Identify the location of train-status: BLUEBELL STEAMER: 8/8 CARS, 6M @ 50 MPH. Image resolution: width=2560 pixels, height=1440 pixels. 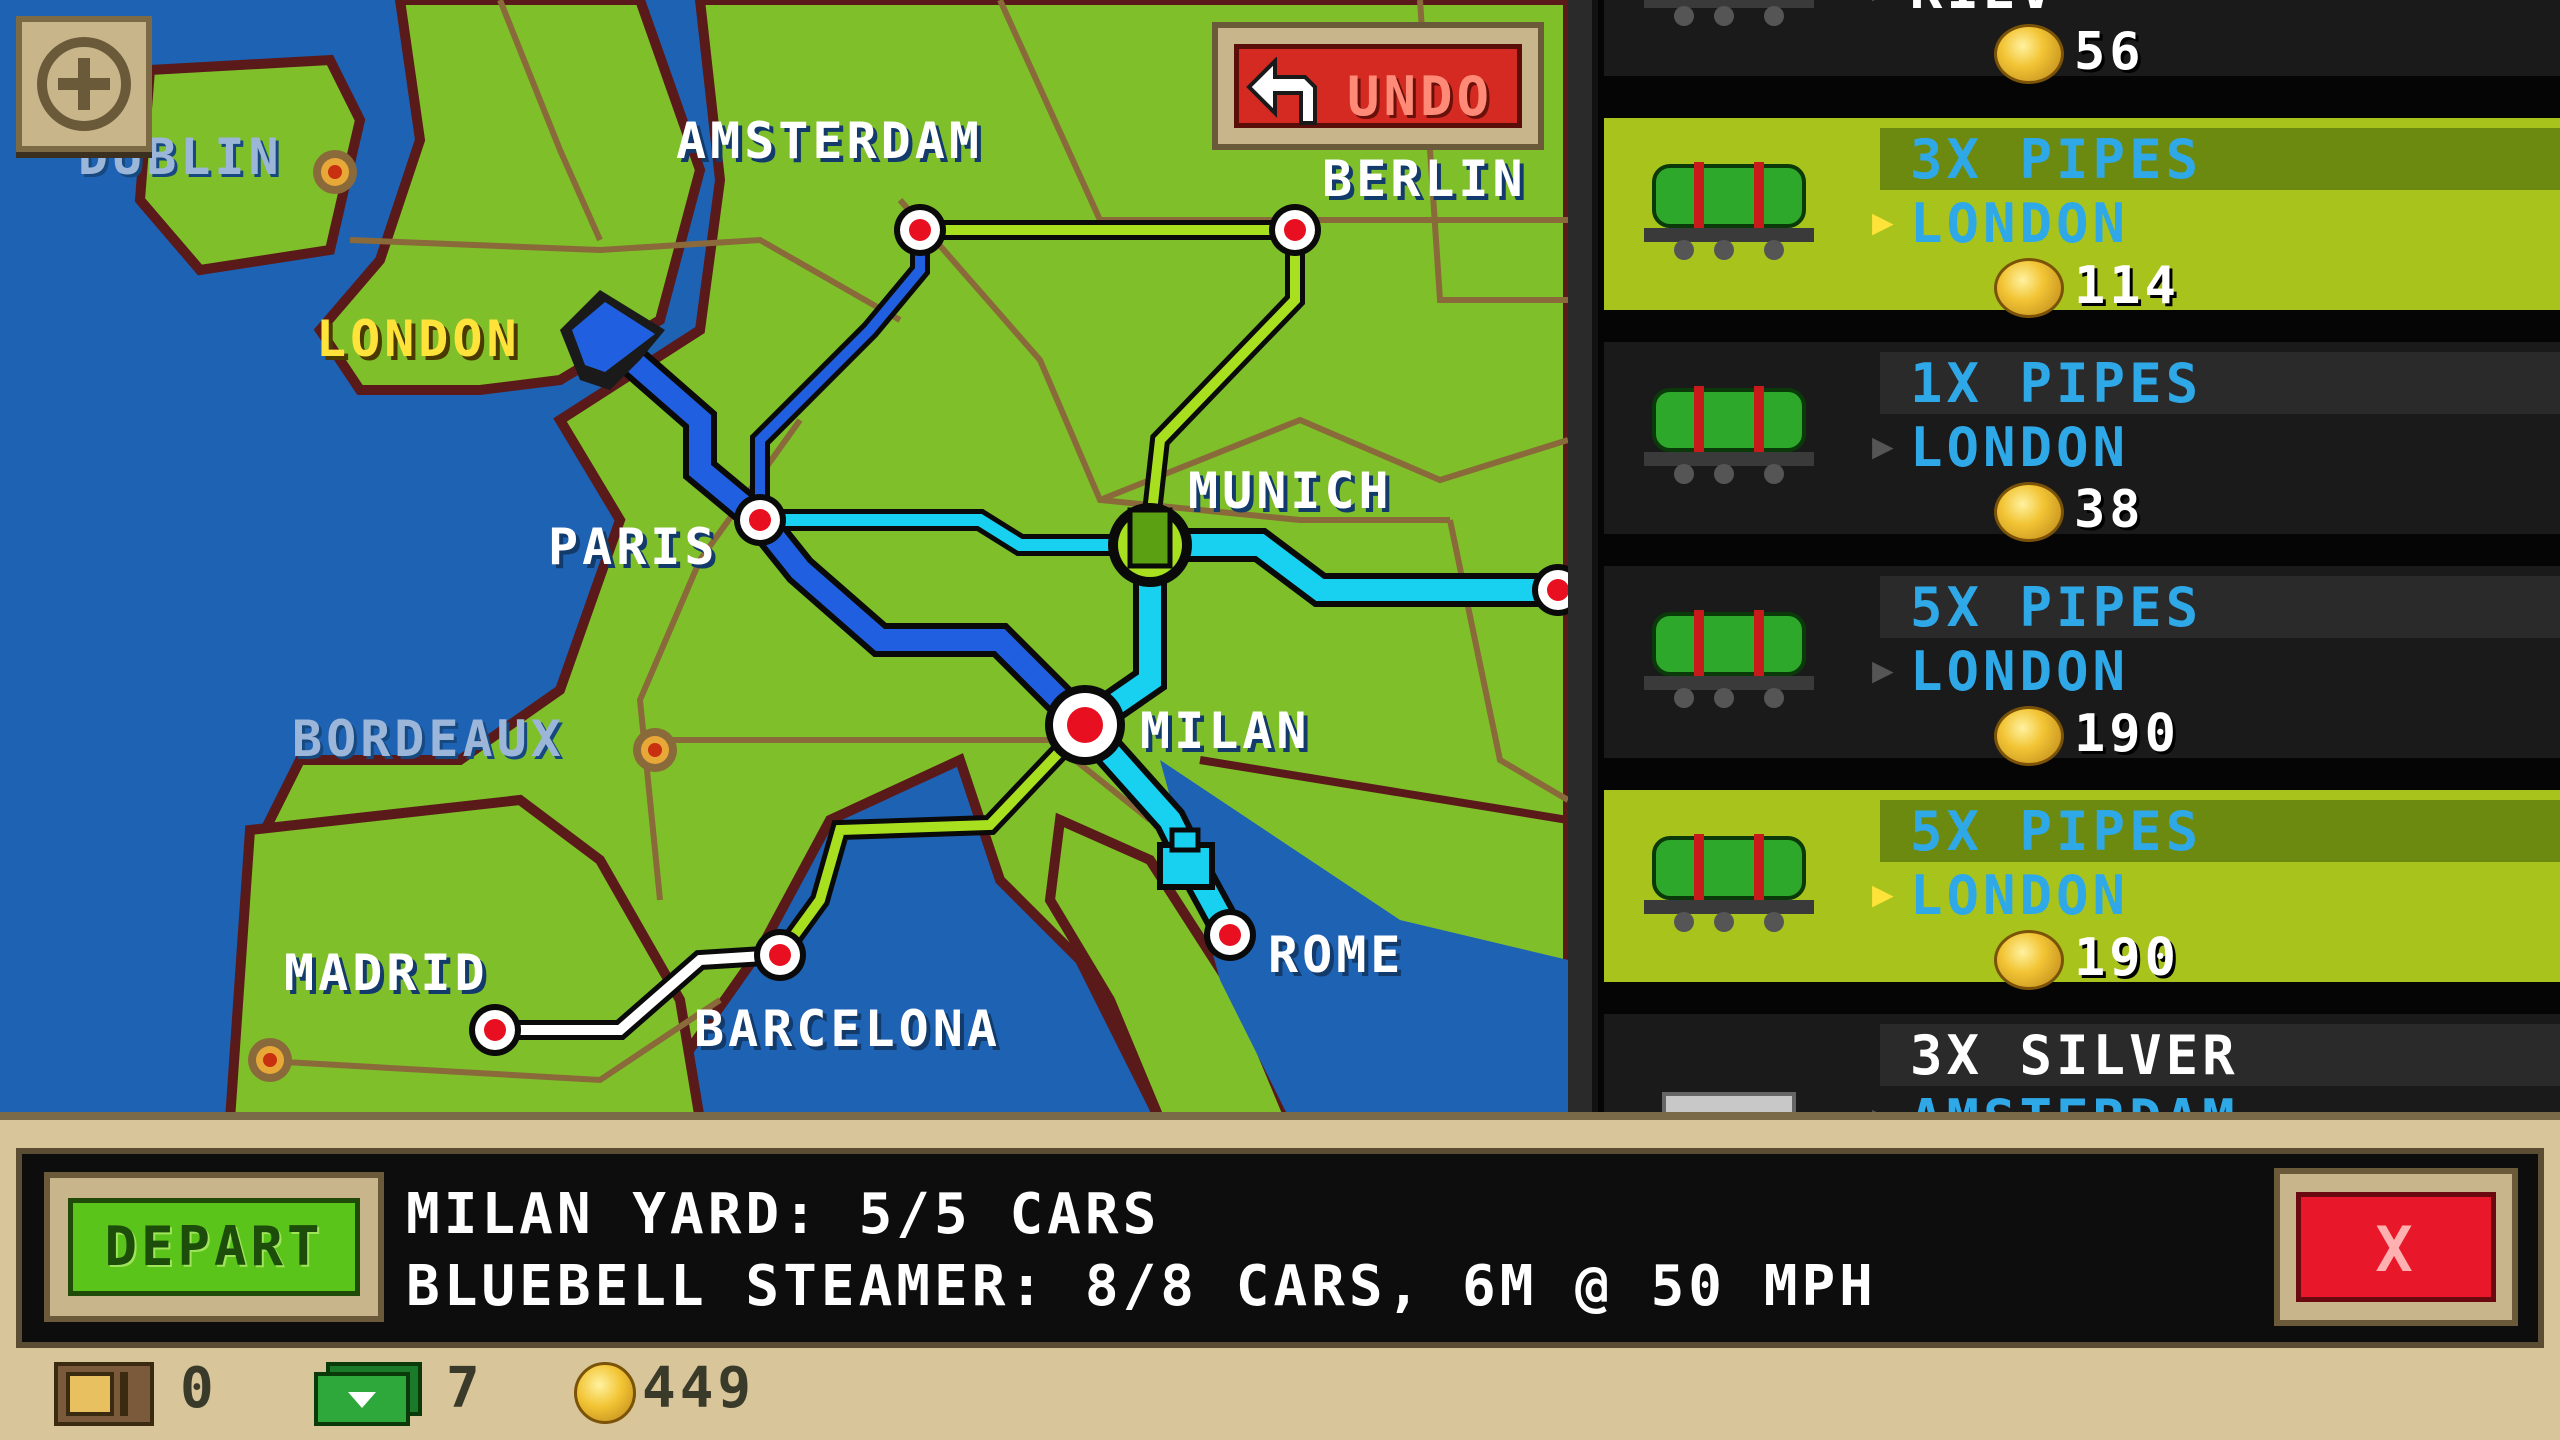
(1141, 1286).